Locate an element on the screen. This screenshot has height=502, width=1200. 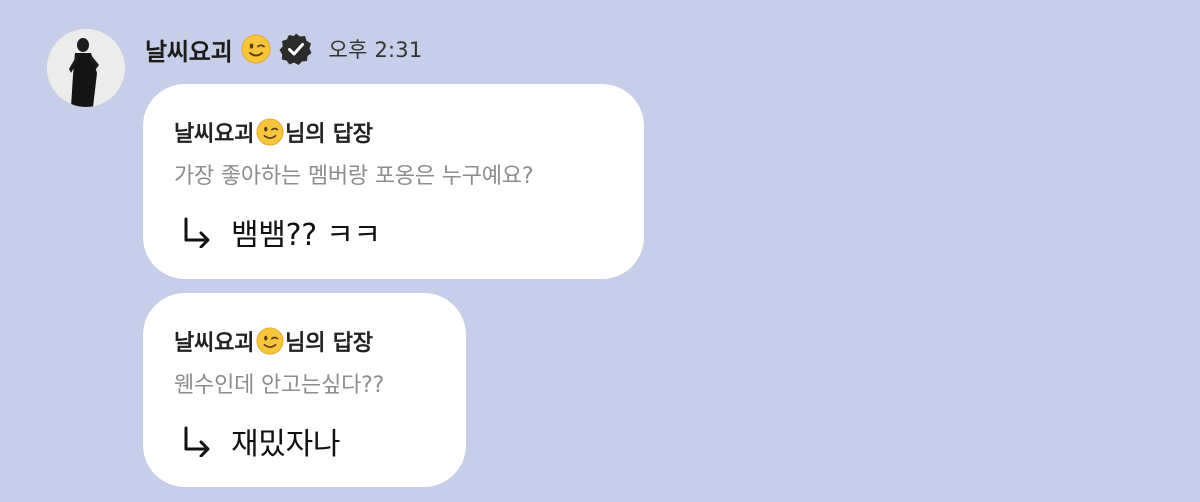
reply-bubble: 날씨요괴 님의 답장 웬수인데 안고는싶다?? 재밌자나 is located at coordinates (304, 390).